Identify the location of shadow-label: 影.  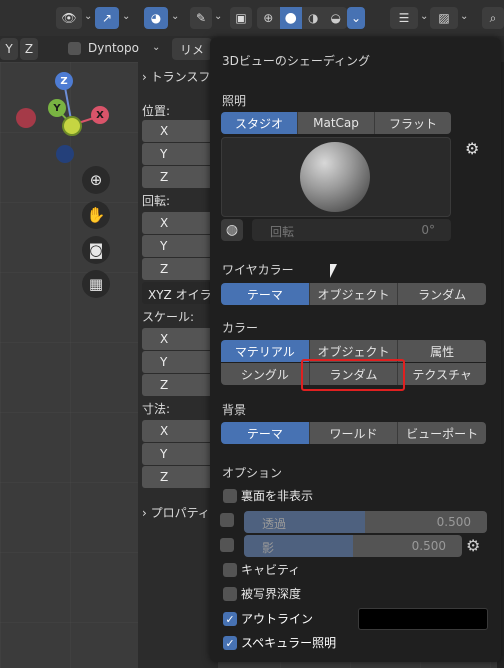
(268, 548).